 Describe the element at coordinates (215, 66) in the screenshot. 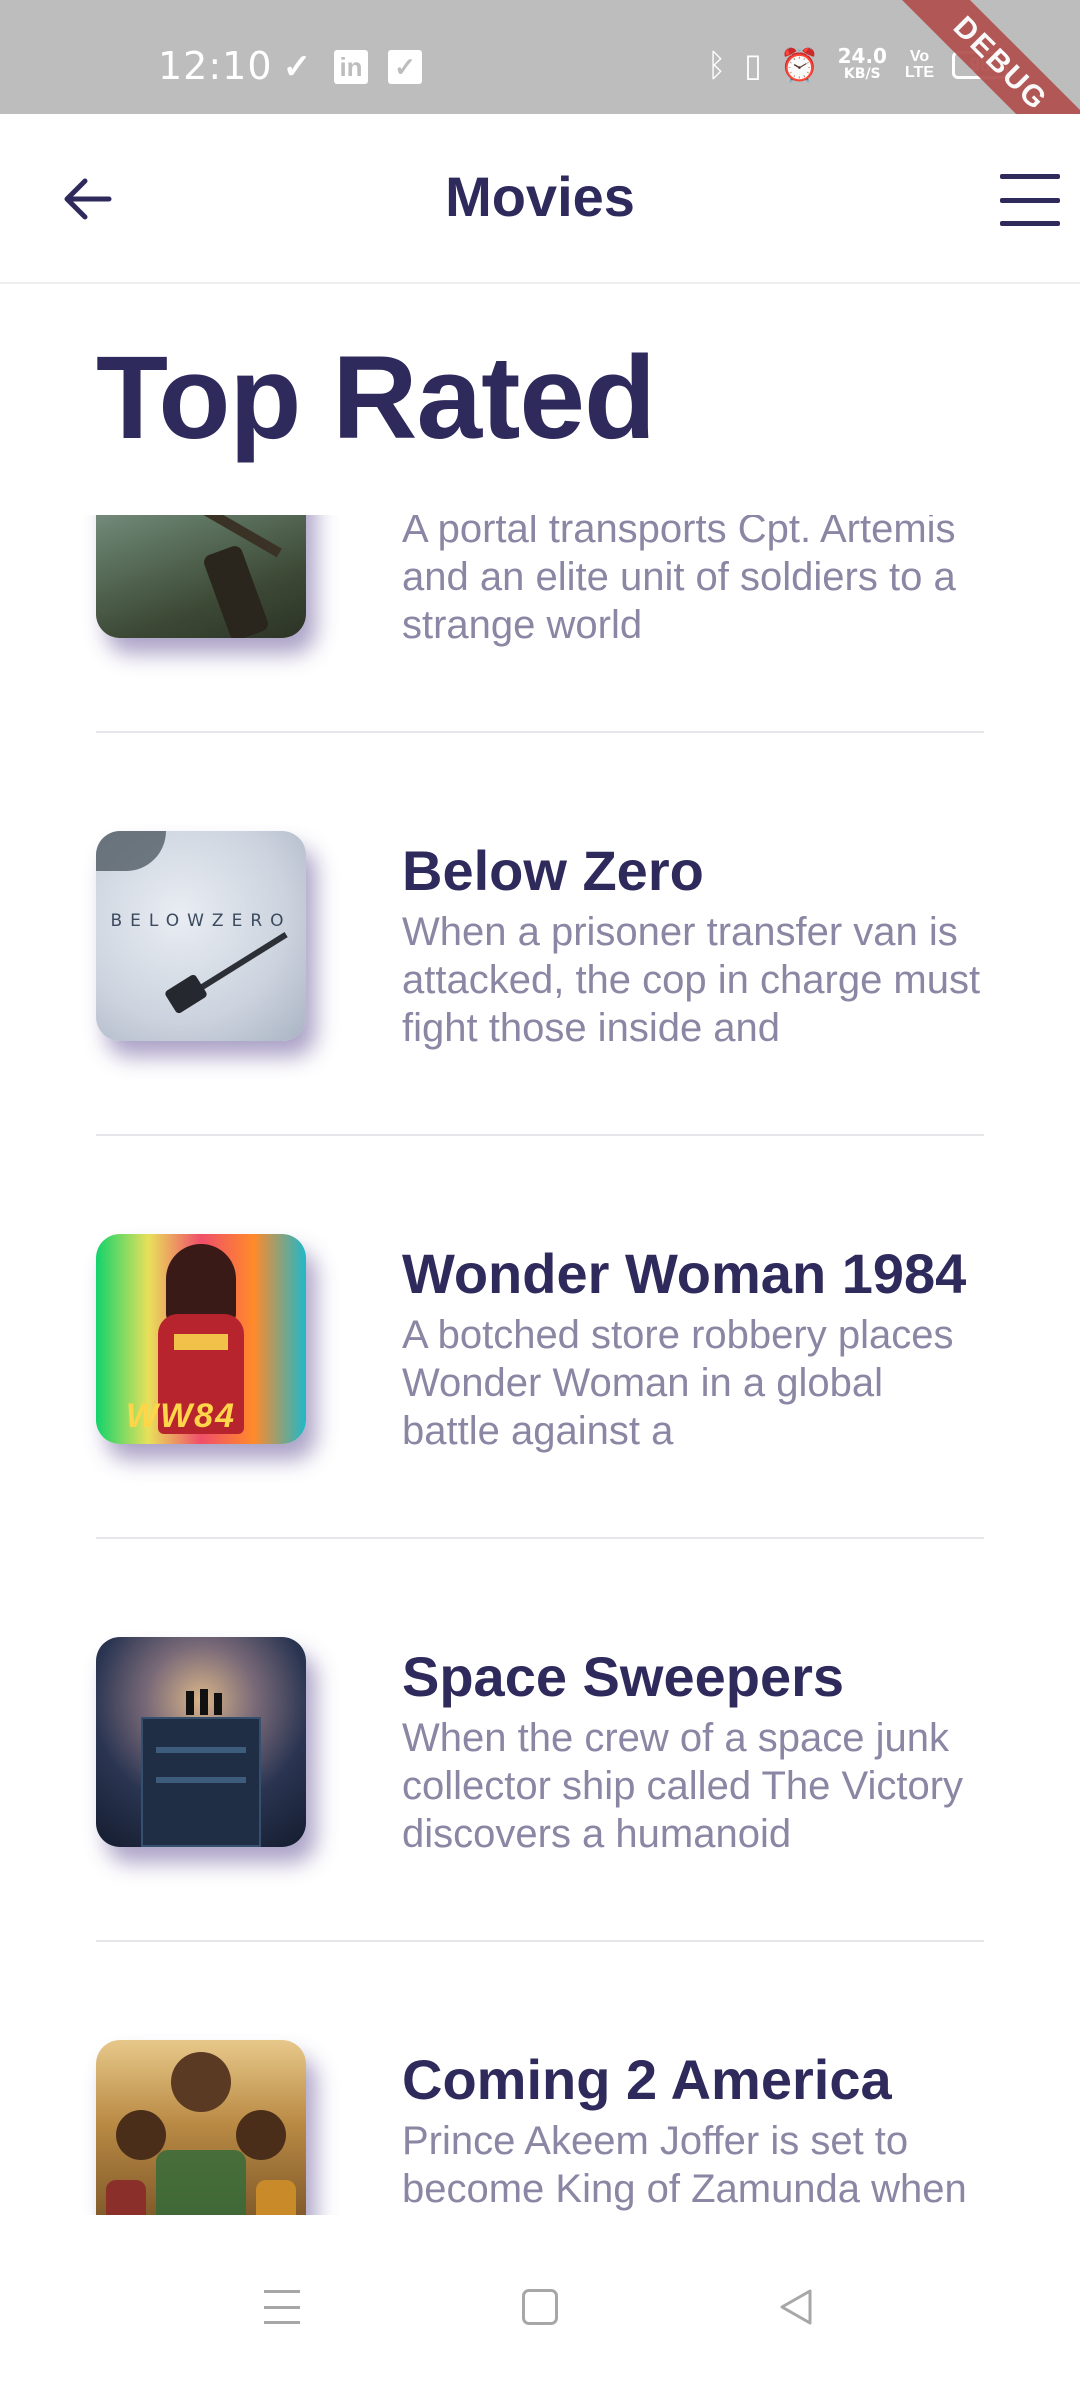

I see `status-time: 12:10` at that location.